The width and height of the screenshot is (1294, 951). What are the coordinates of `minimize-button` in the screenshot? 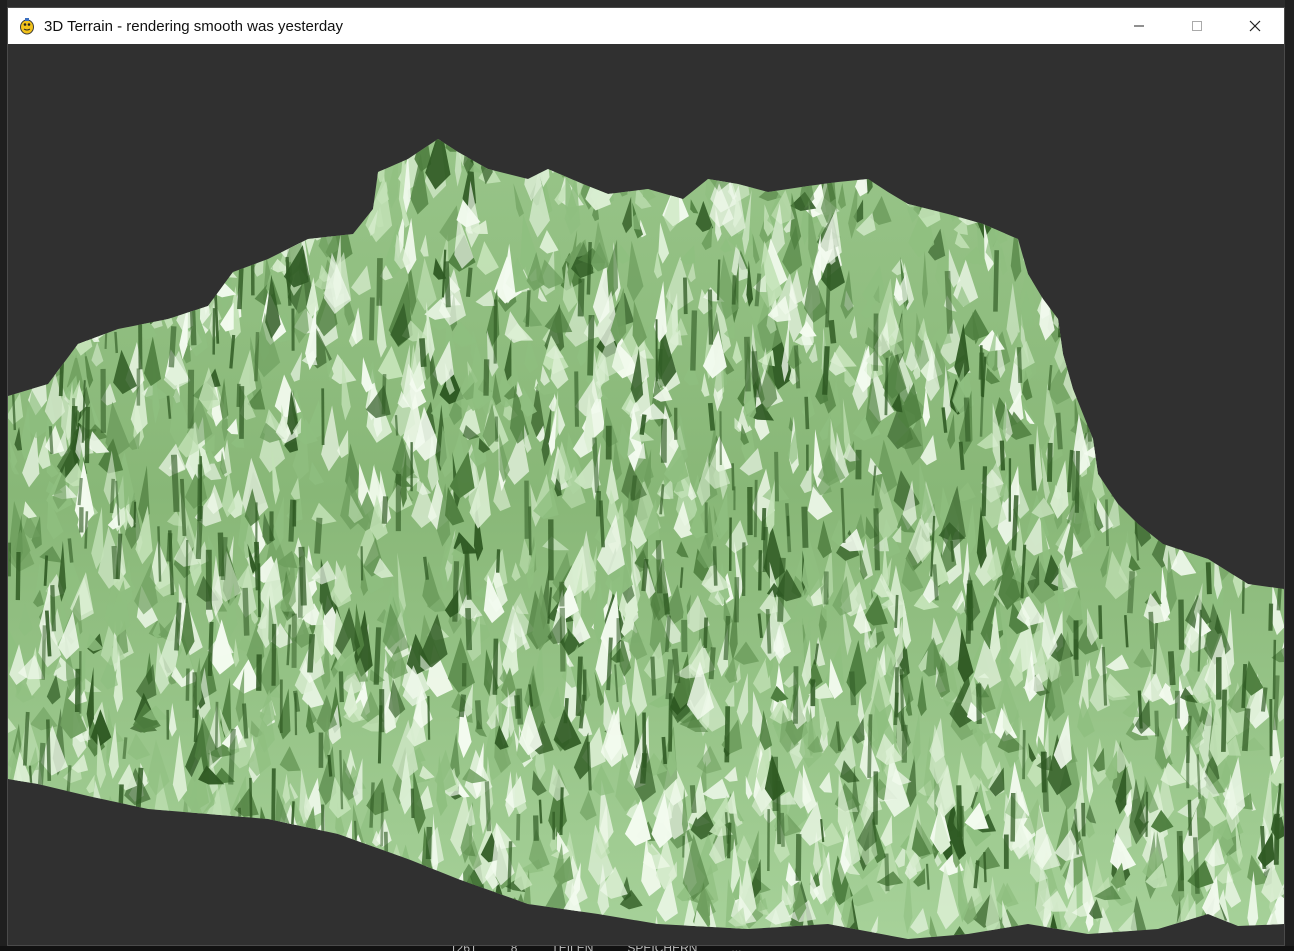 It's located at (1139, 26).